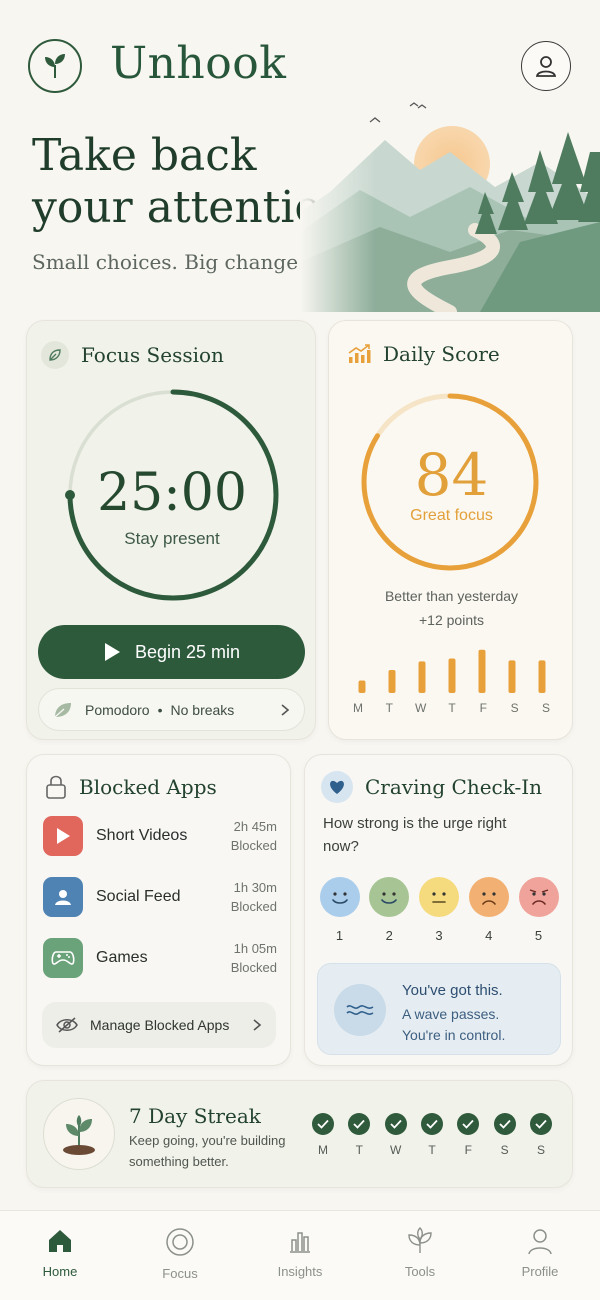 The image size is (600, 1300). I want to click on play-icon, so click(112, 652).